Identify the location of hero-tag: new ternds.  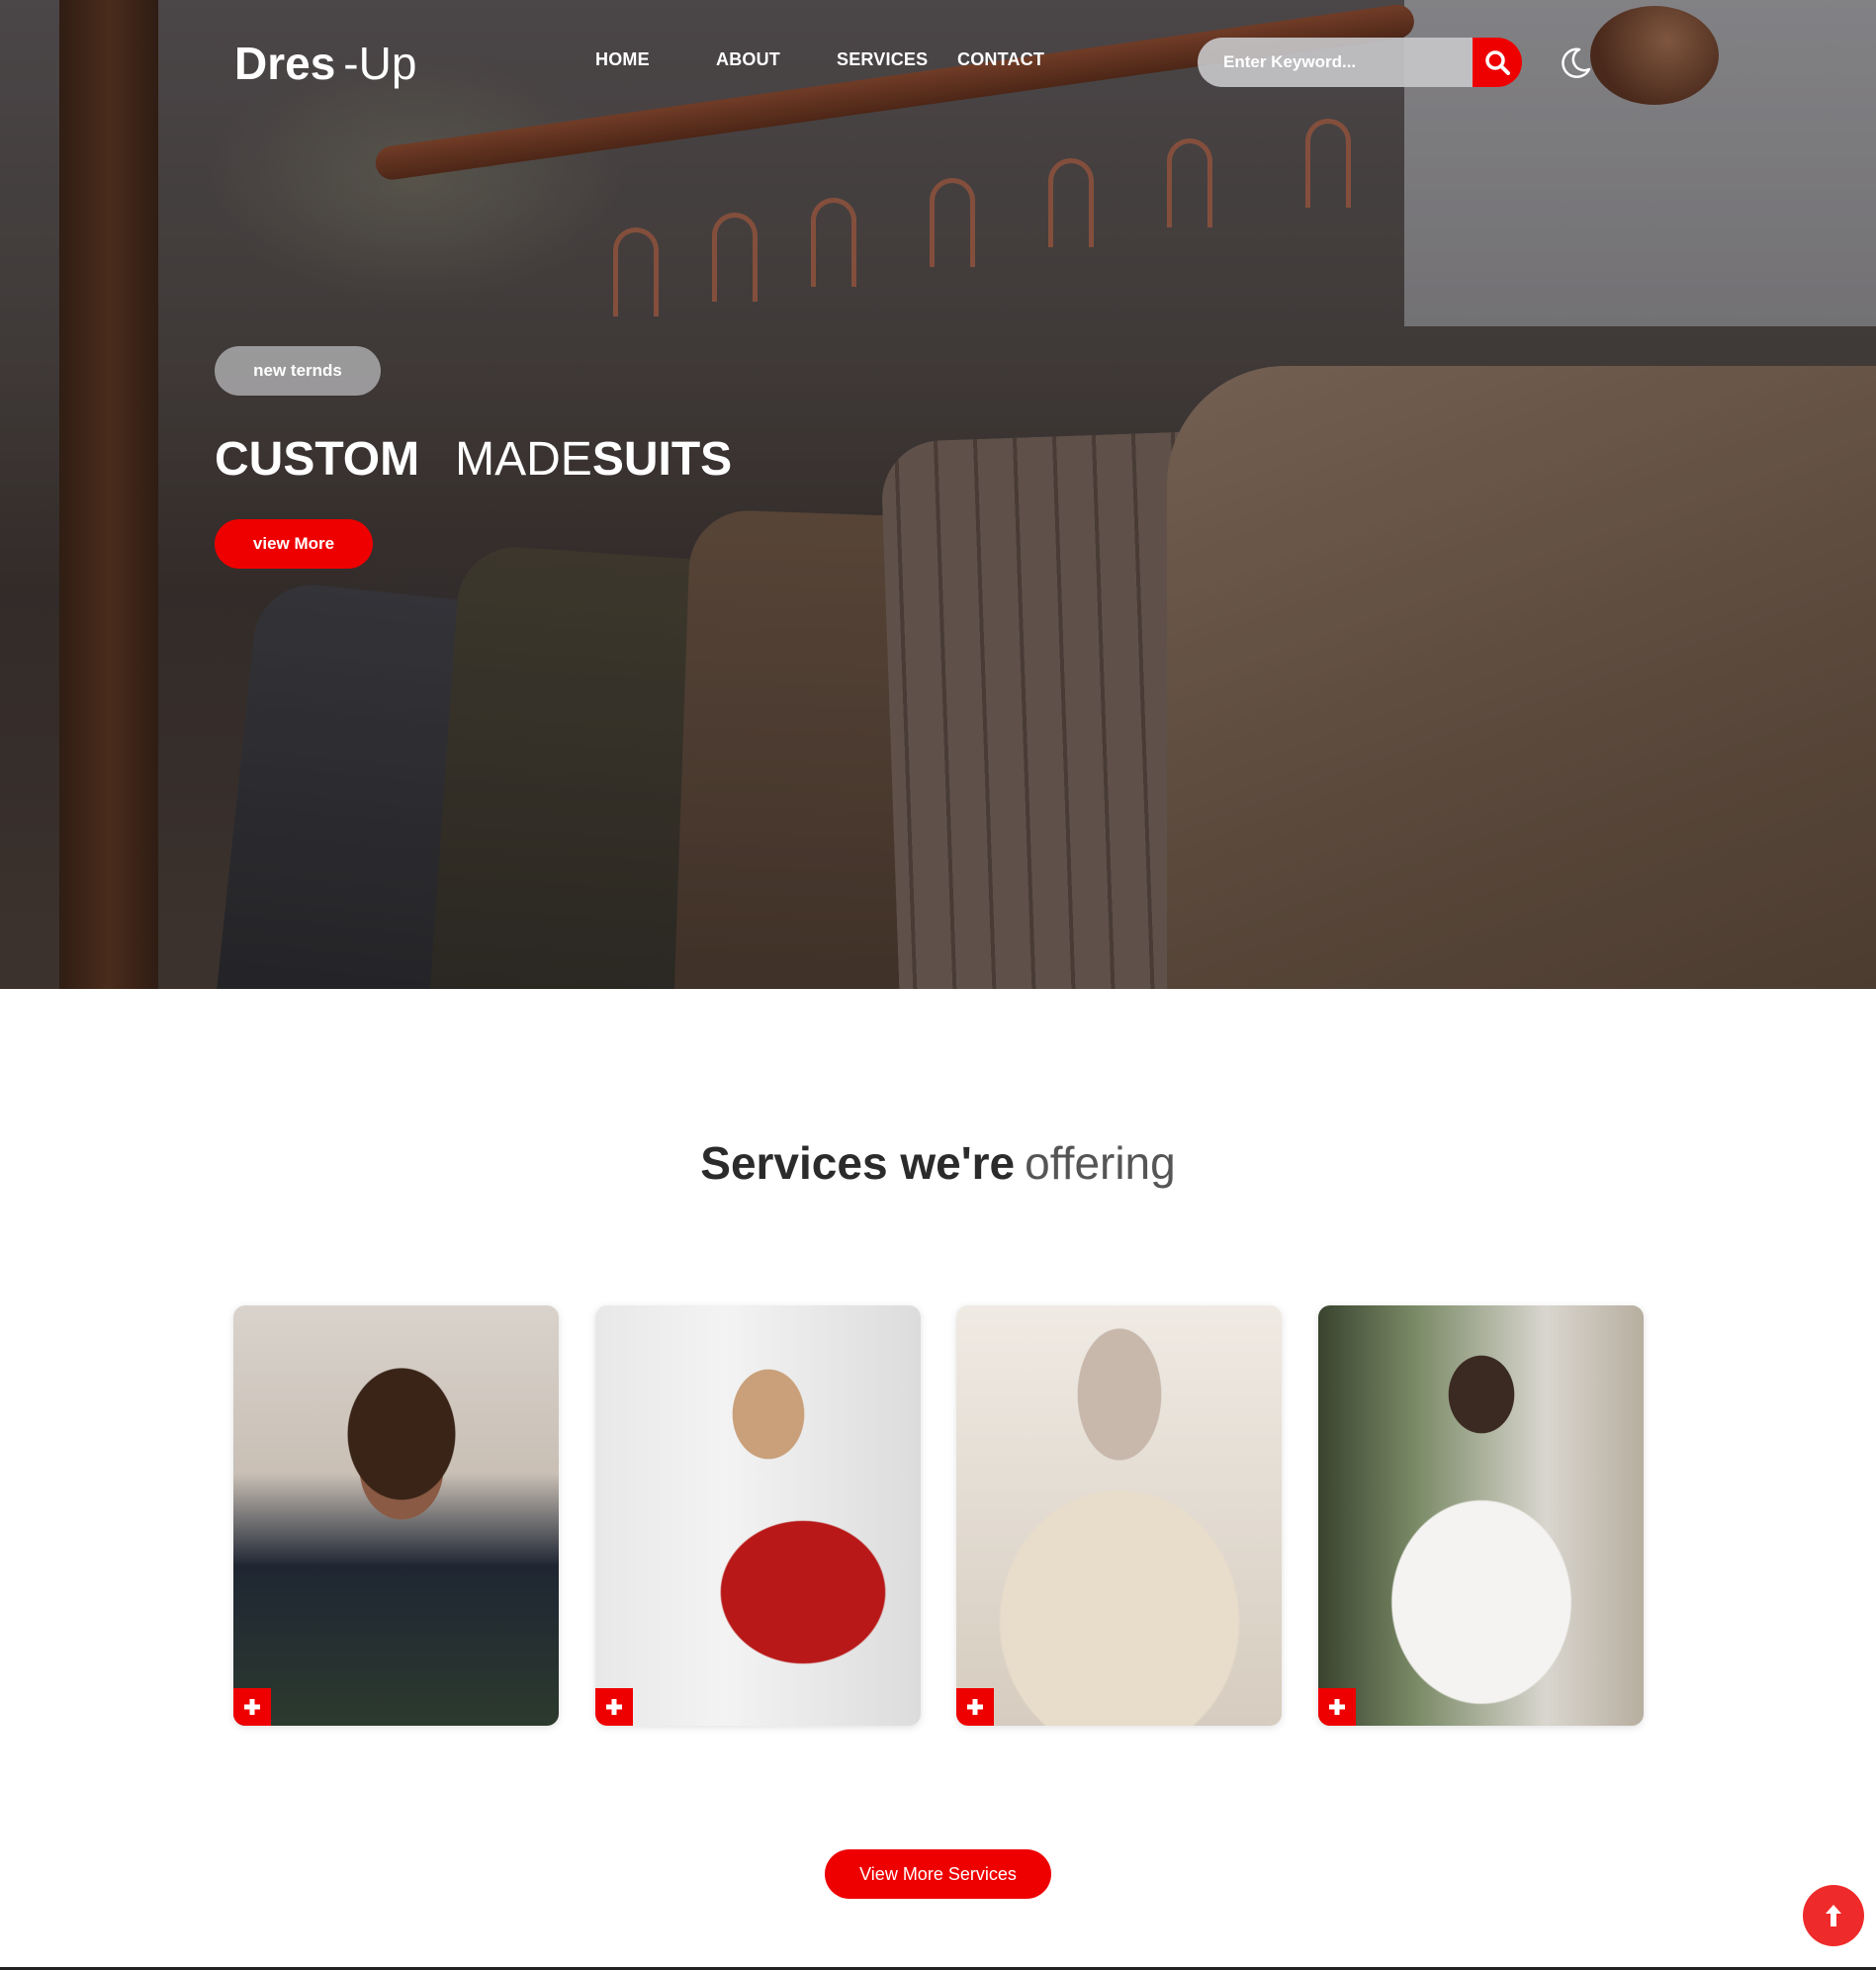
(298, 371).